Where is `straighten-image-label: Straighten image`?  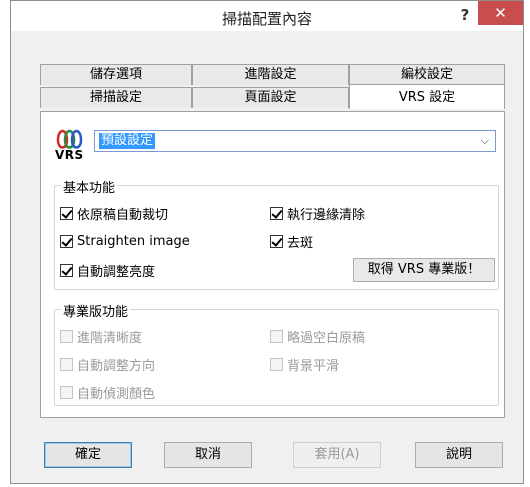 straighten-image-label: Straighten image is located at coordinates (133, 241).